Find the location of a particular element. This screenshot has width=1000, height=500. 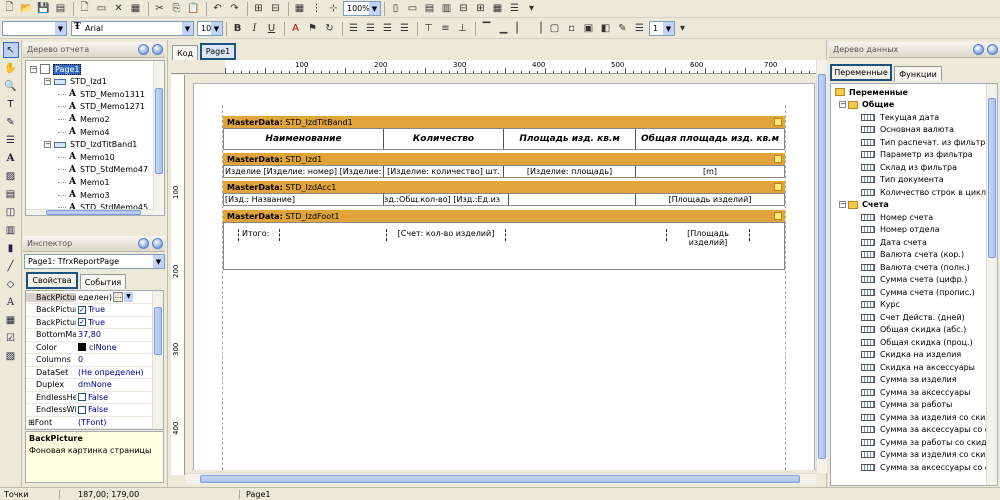

property-row: BackPicturePrintable✓True is located at coordinates (90, 310).